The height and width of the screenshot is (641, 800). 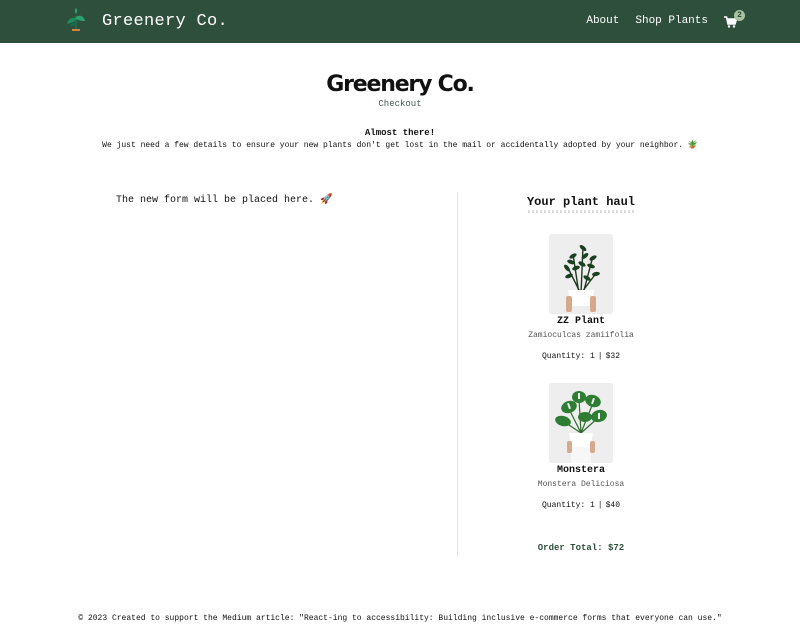 I want to click on item-quantity-price: Quantity: 1 | $32, so click(x=581, y=356).